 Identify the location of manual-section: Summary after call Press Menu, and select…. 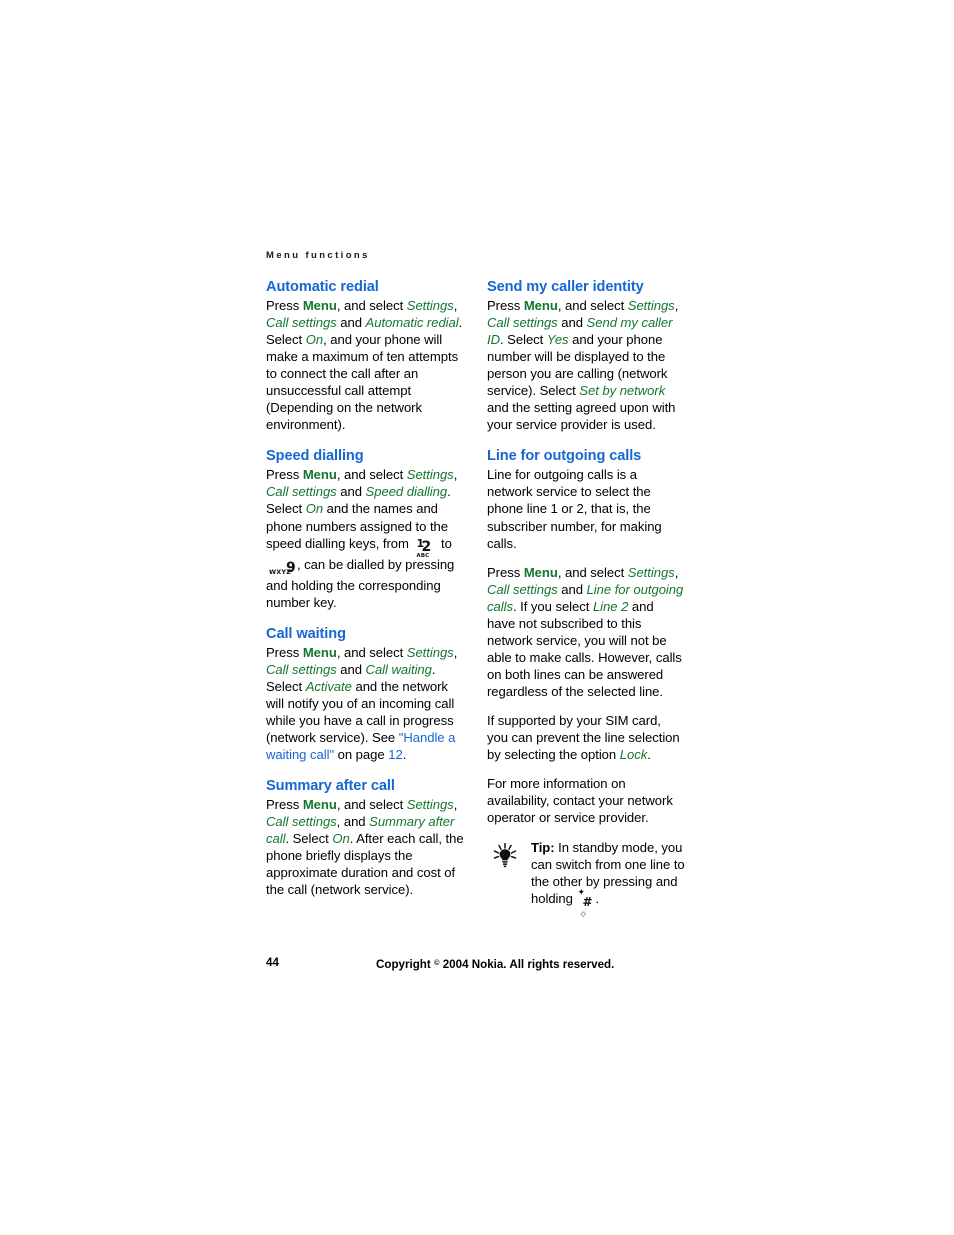
(365, 837).